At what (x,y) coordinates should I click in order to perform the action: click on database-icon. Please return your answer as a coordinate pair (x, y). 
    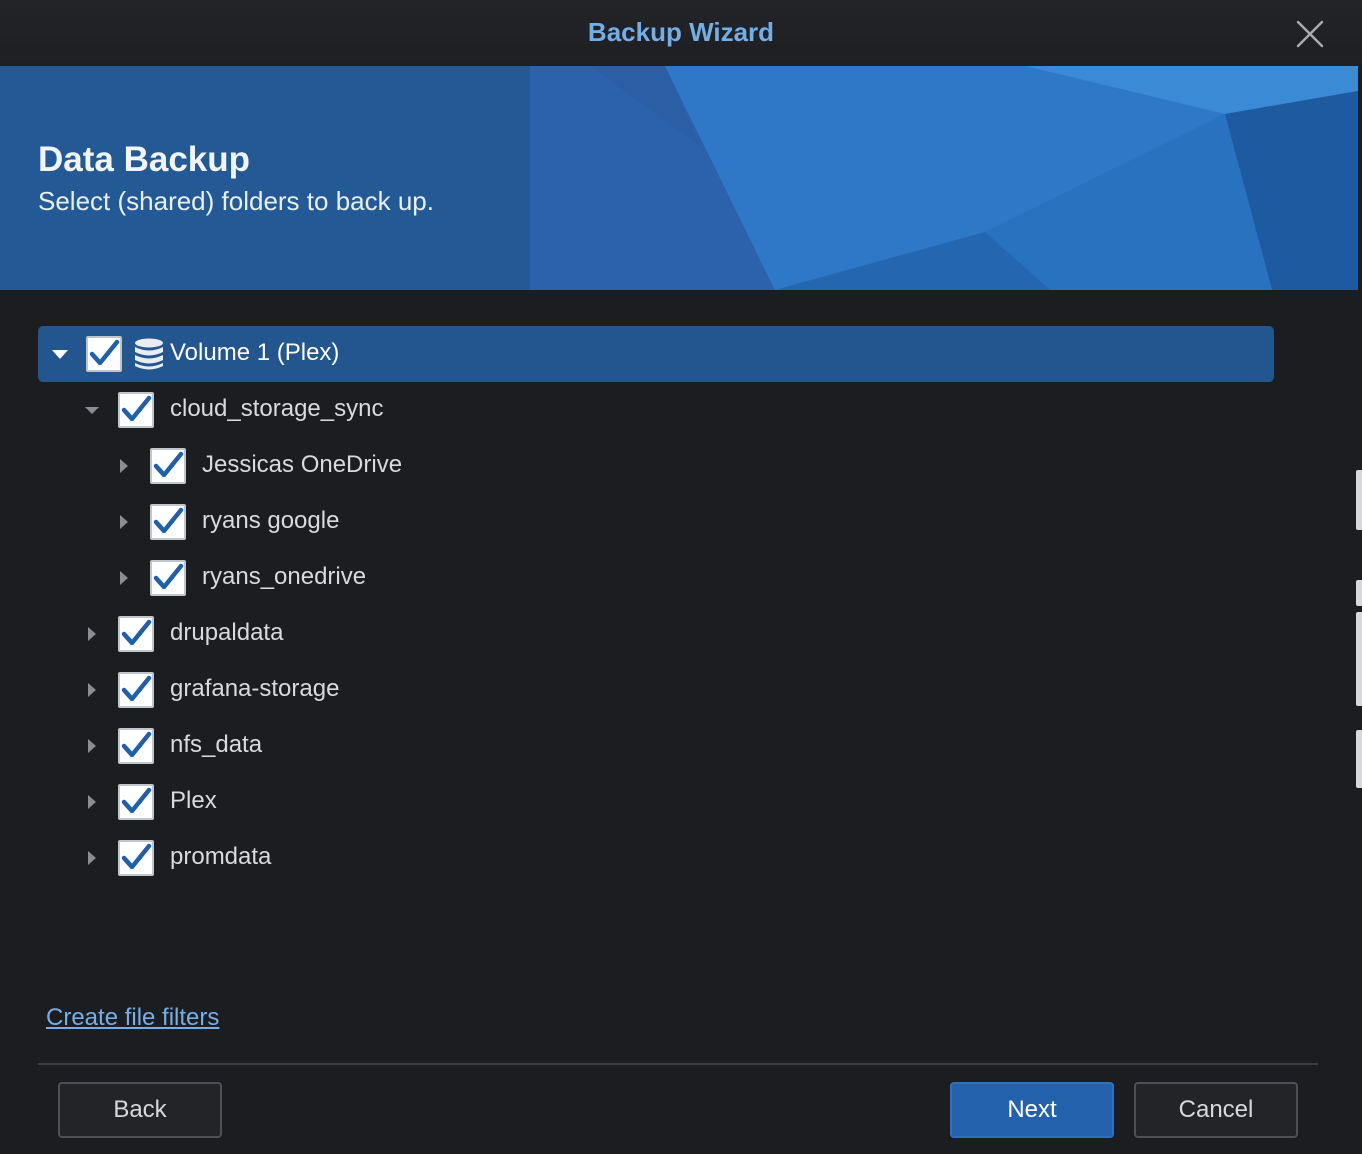
    Looking at the image, I should click on (149, 354).